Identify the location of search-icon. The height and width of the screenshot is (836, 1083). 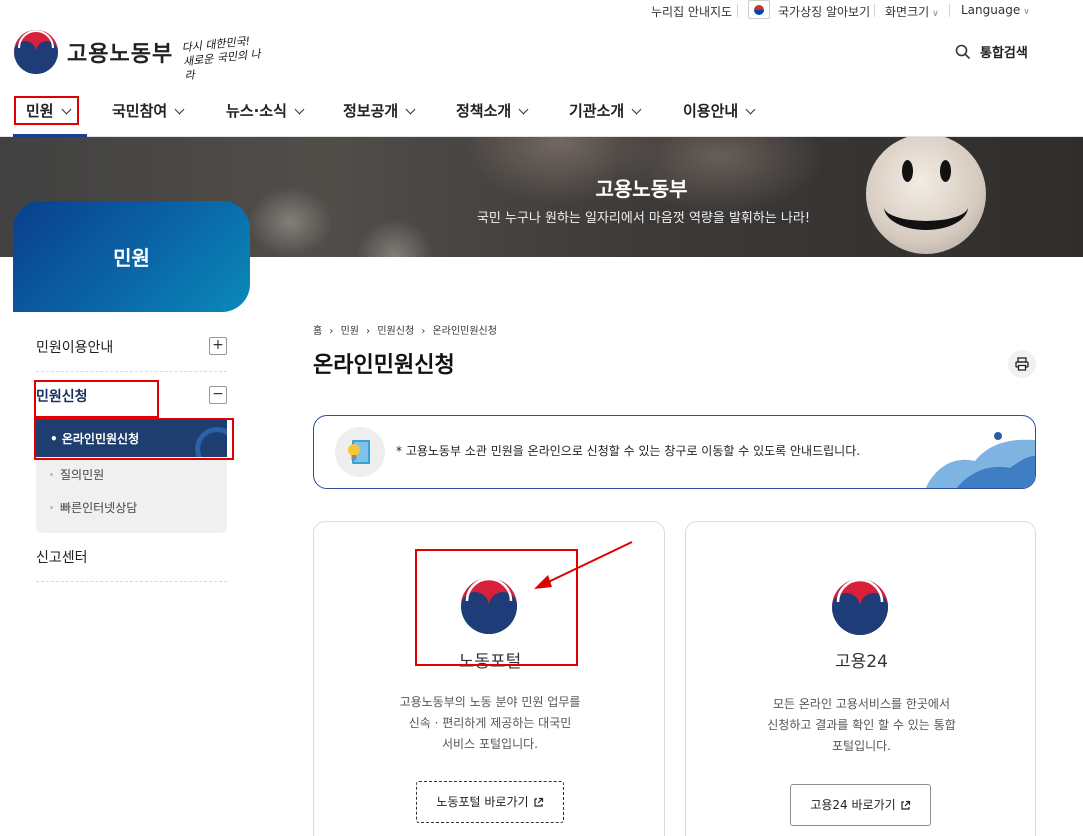
(963, 52).